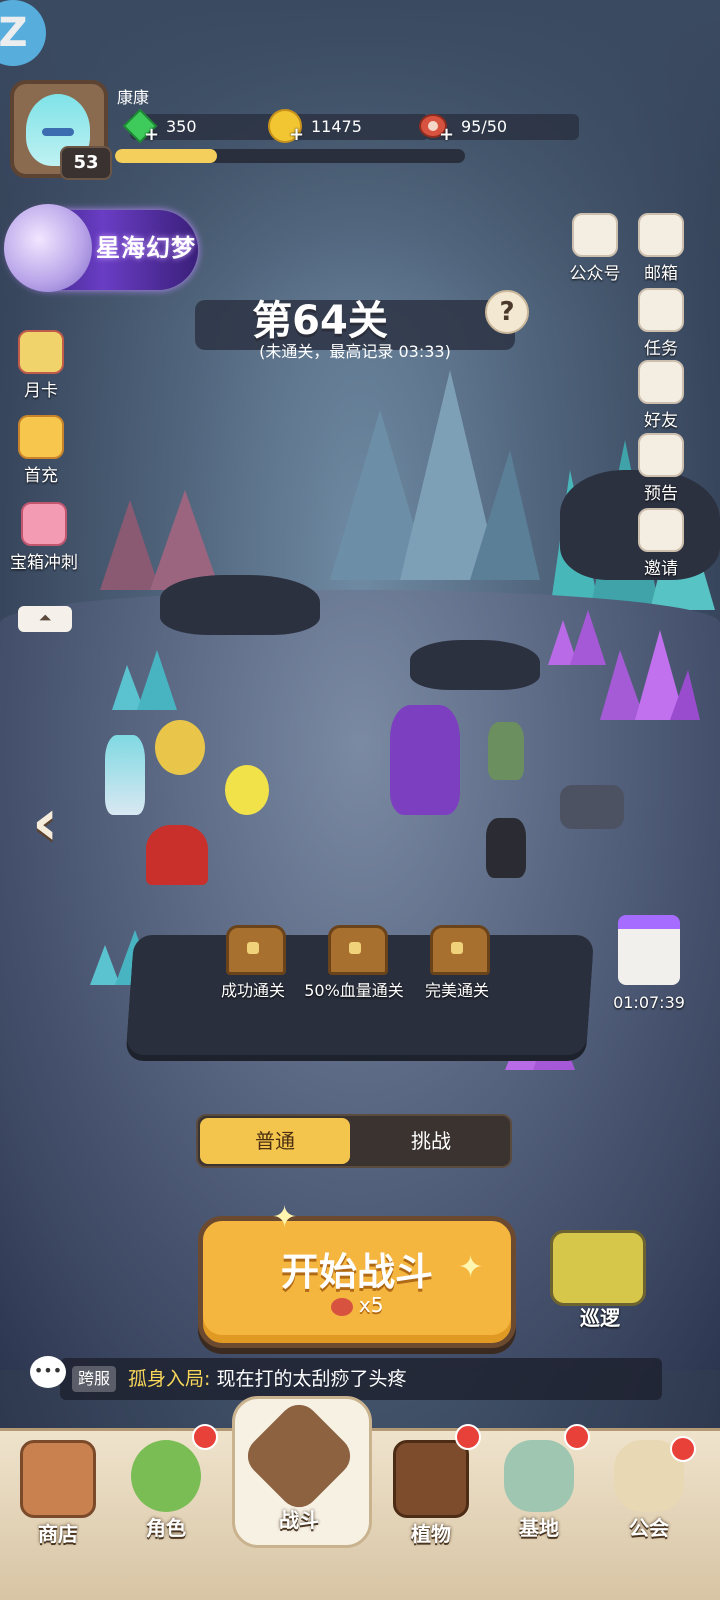 The image size is (720, 1600). I want to click on coin-value: 11475, so click(336, 126).